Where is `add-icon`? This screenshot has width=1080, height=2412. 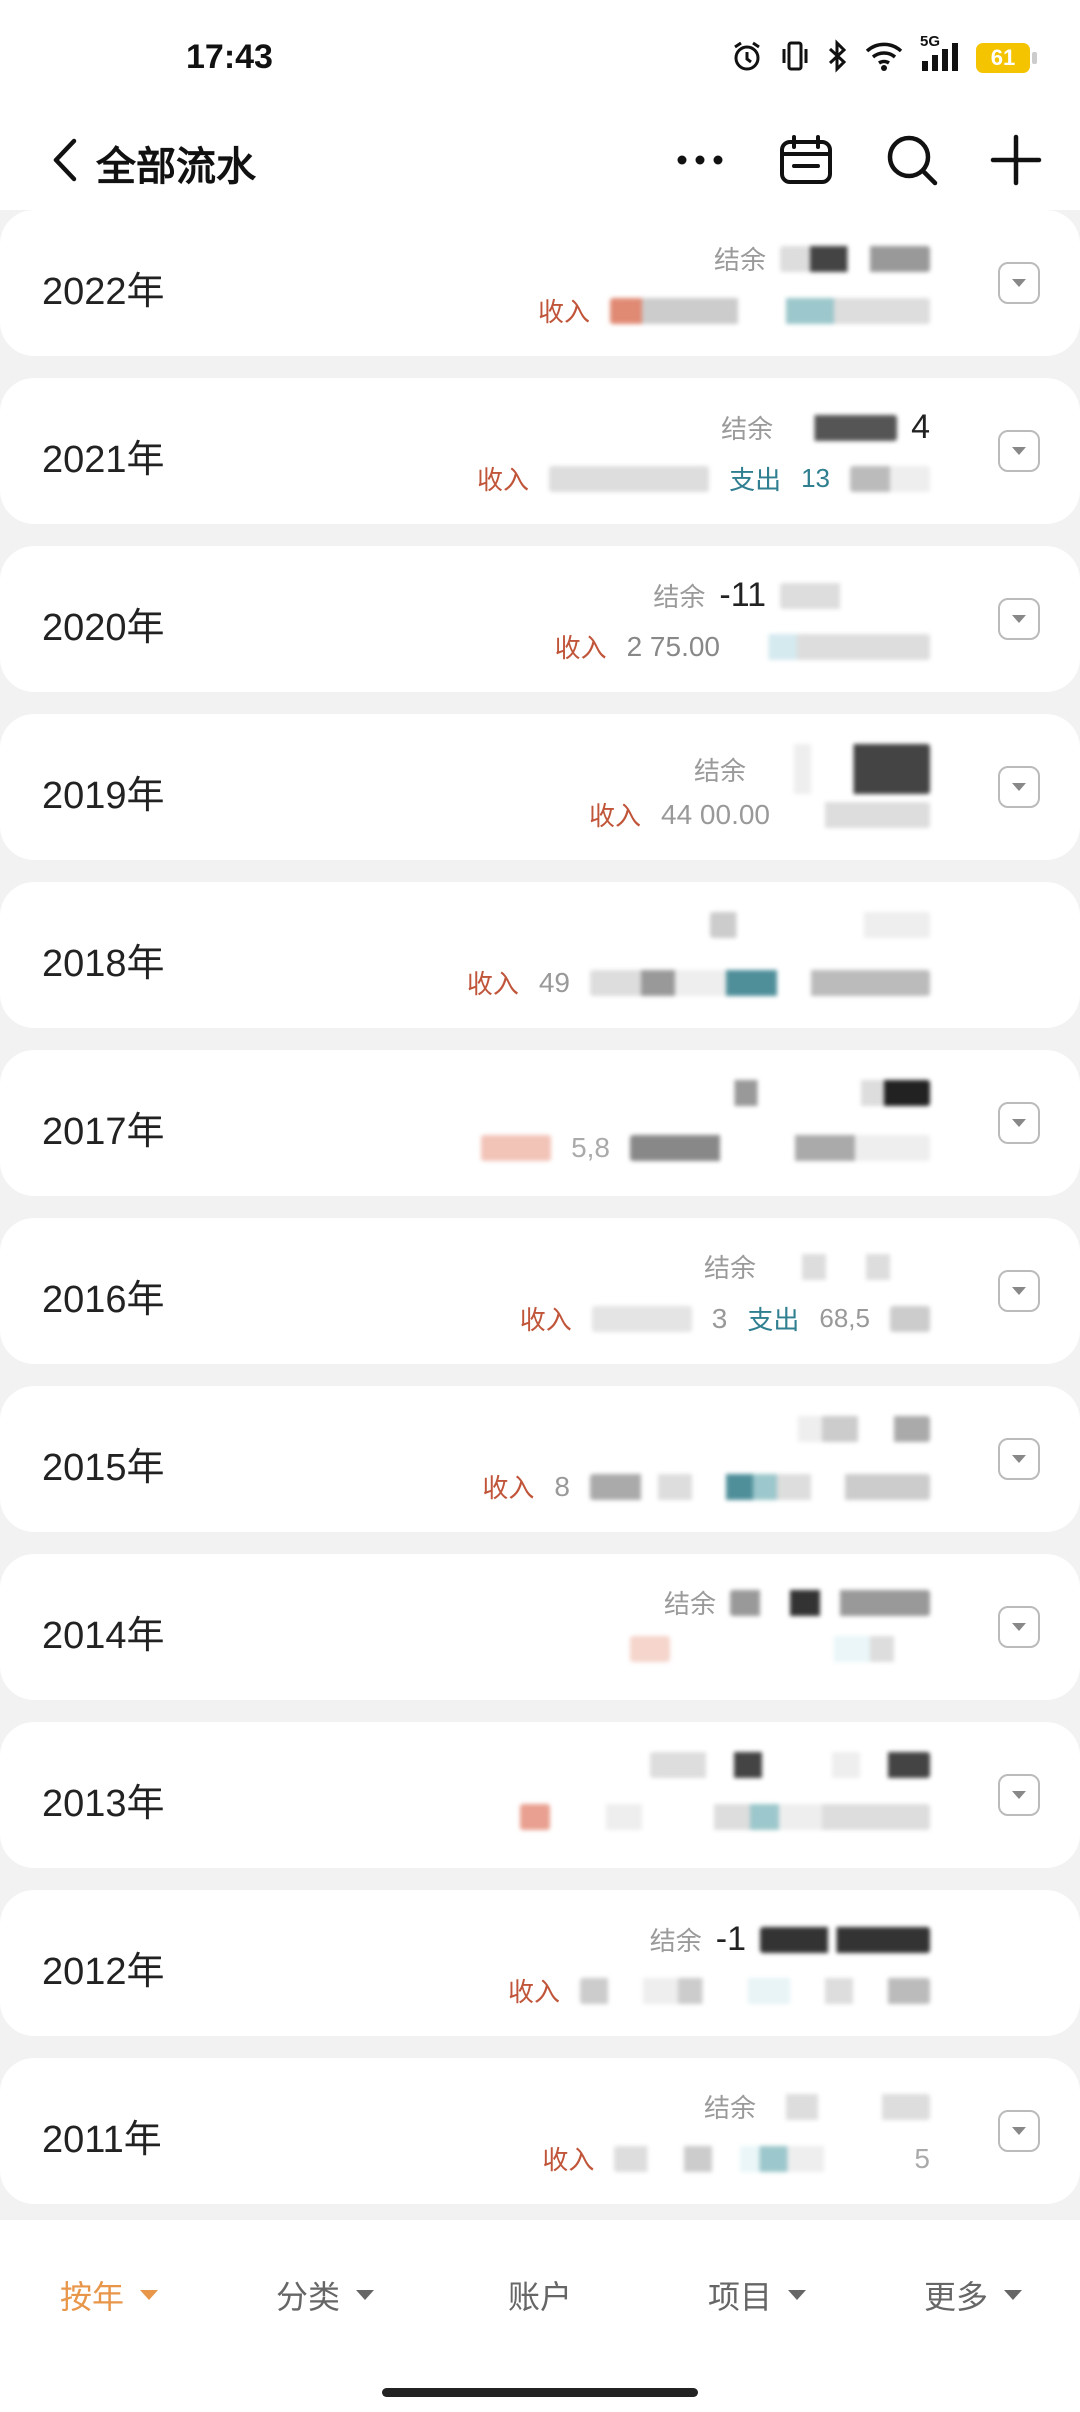
add-icon is located at coordinates (1016, 160).